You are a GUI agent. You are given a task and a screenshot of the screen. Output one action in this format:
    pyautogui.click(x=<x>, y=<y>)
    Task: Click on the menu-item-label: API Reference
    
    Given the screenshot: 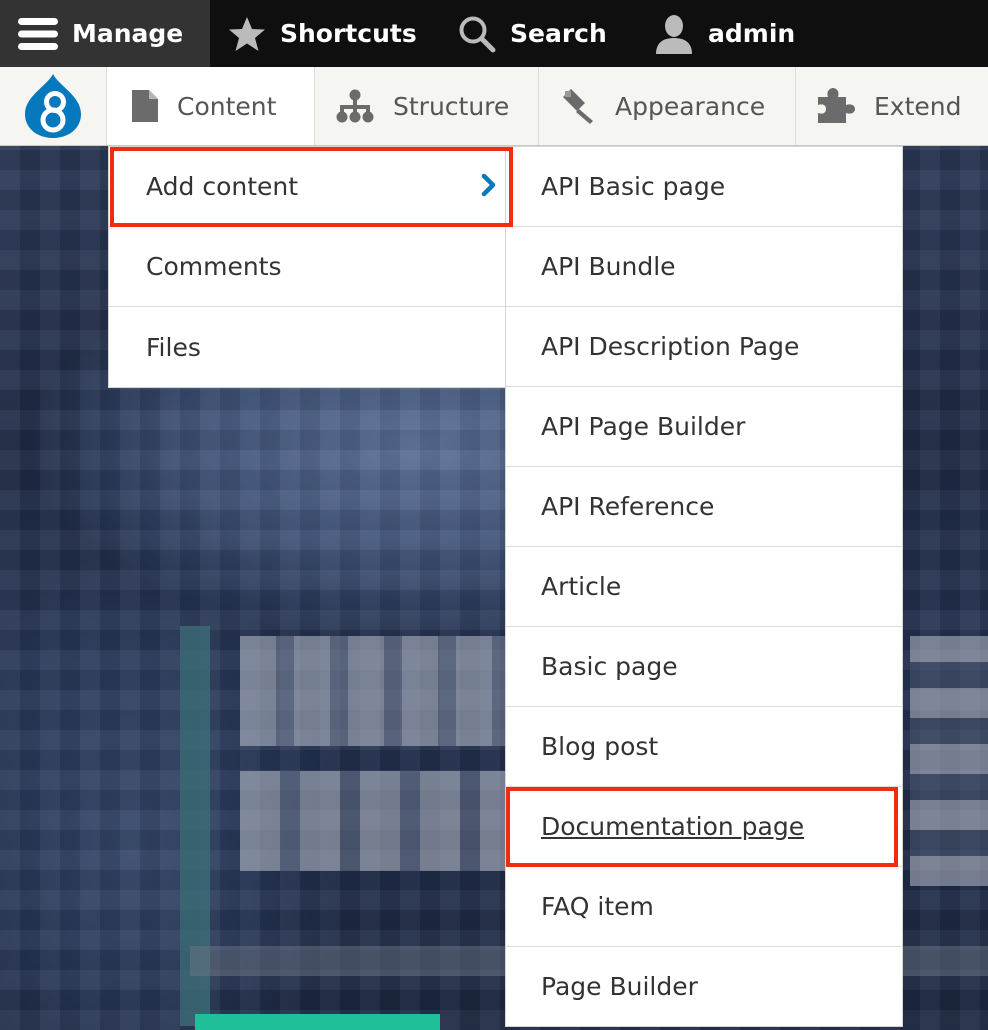 What is the action you would take?
    pyautogui.click(x=628, y=506)
    